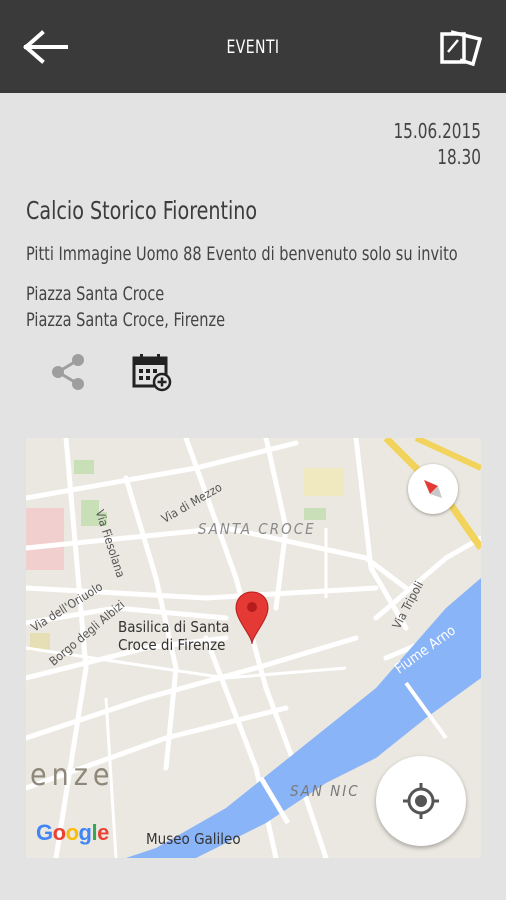  I want to click on map-label-city: enze, so click(72, 775).